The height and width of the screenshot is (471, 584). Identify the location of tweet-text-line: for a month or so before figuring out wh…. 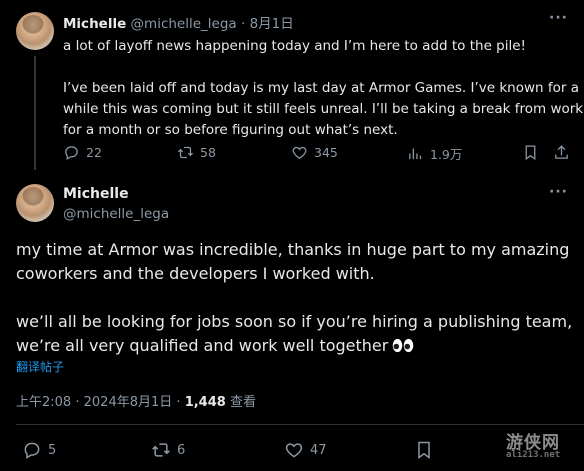
(230, 130).